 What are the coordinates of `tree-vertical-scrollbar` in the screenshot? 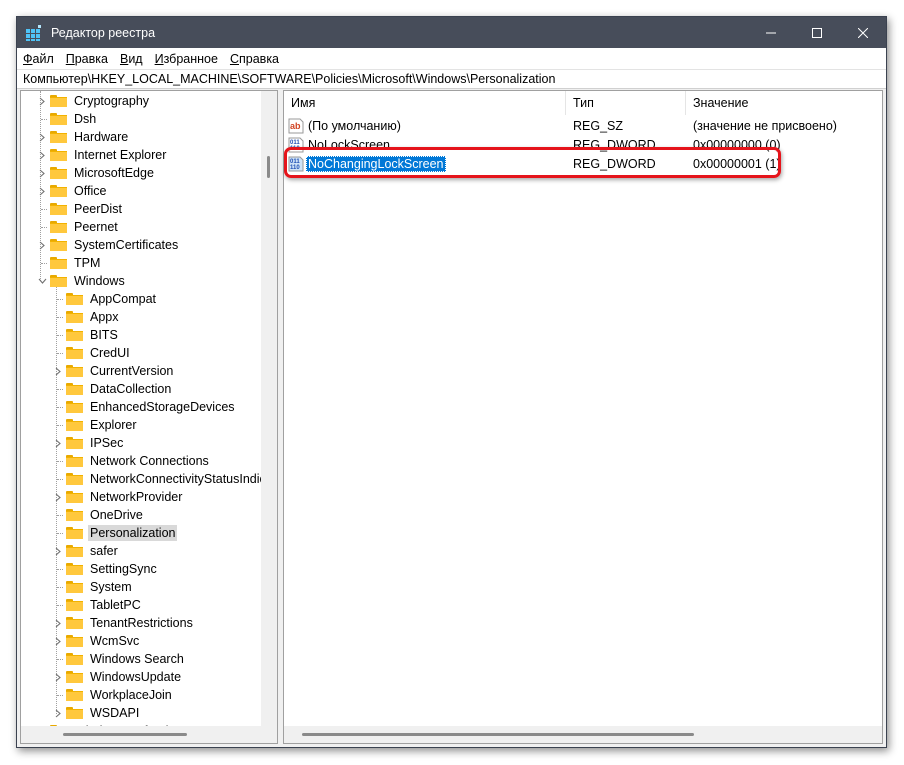 It's located at (269, 408).